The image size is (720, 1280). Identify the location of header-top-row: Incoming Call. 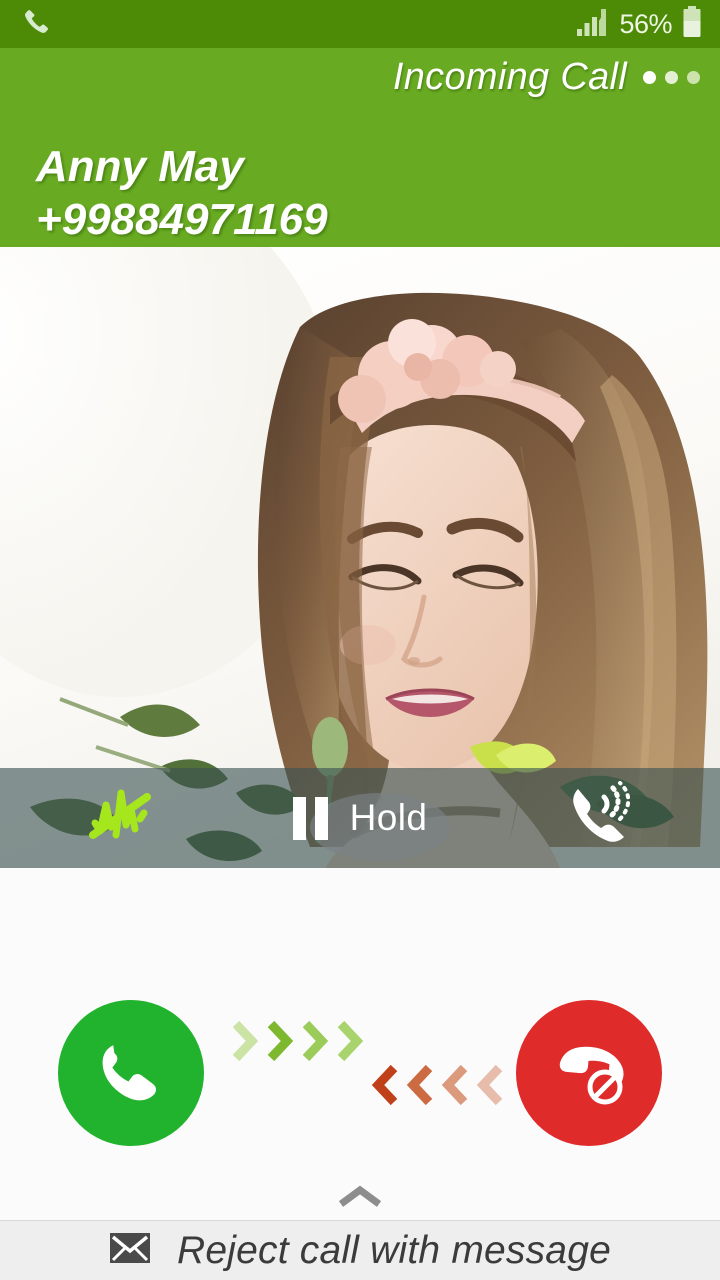
(548, 77).